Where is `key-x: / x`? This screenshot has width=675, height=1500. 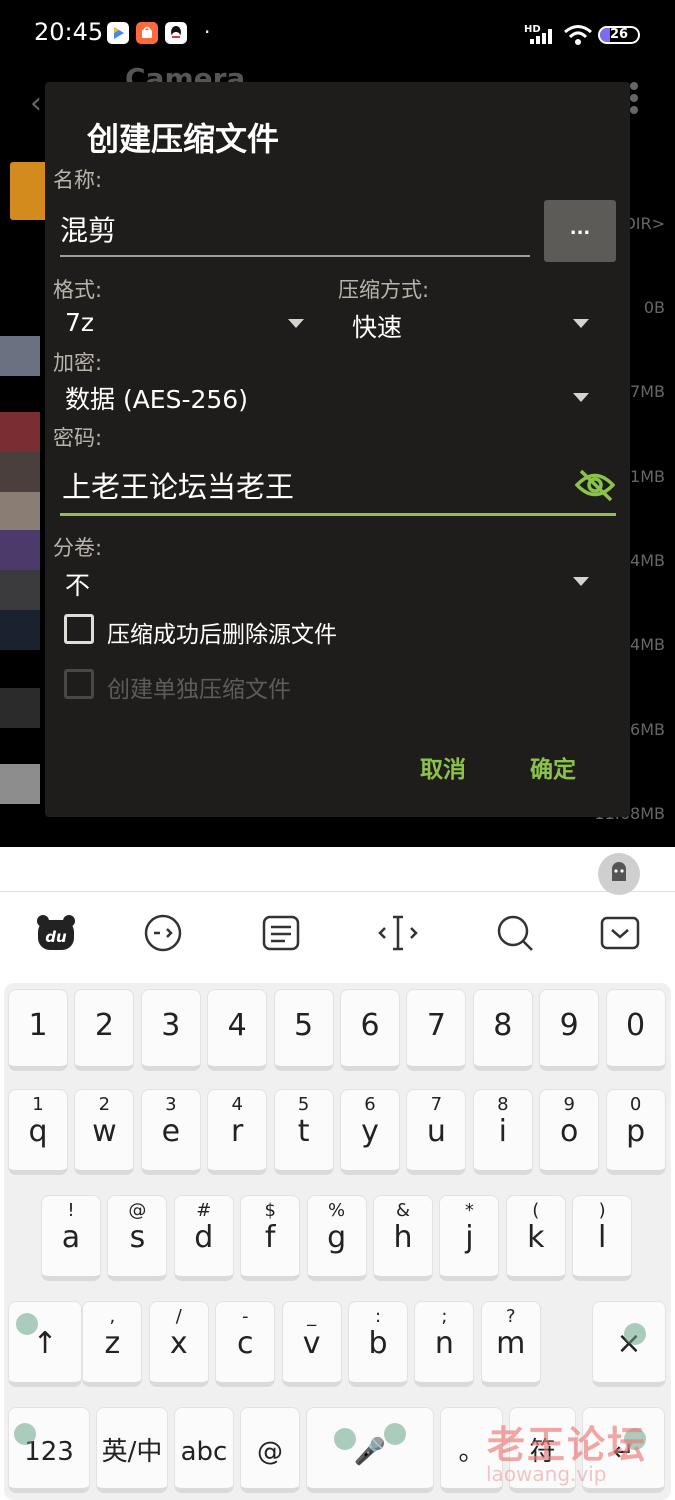 key-x: / x is located at coordinates (178, 1344).